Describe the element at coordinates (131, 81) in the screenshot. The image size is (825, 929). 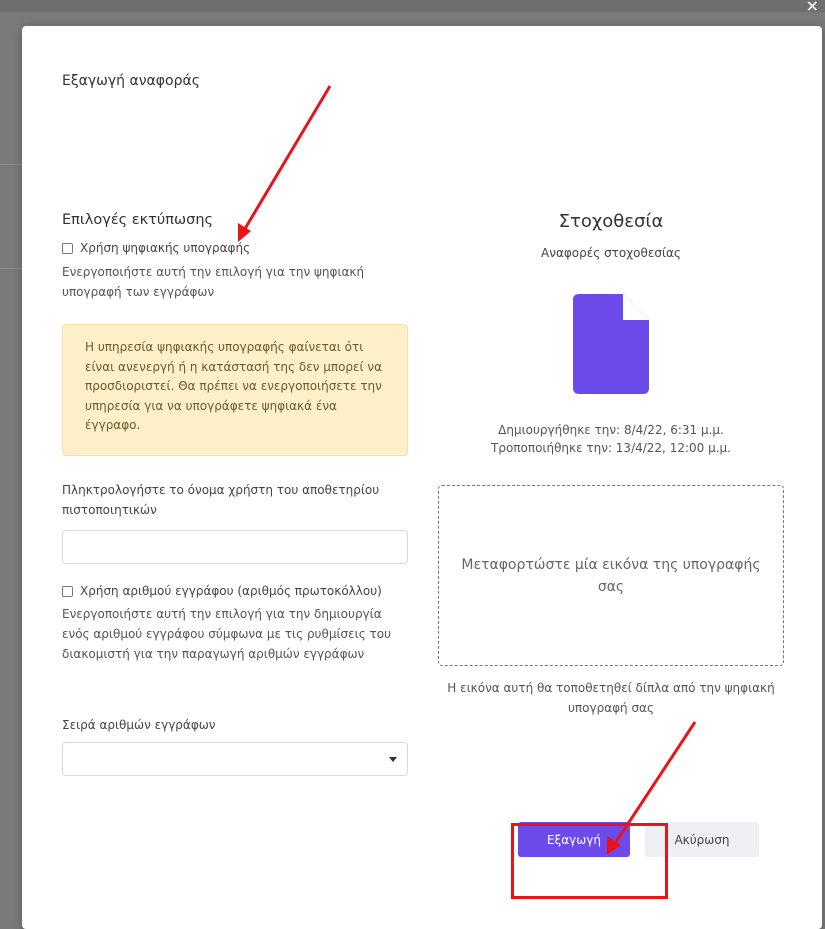
I see `dialog-title: Εξαγωγή αναφοράς` at that location.